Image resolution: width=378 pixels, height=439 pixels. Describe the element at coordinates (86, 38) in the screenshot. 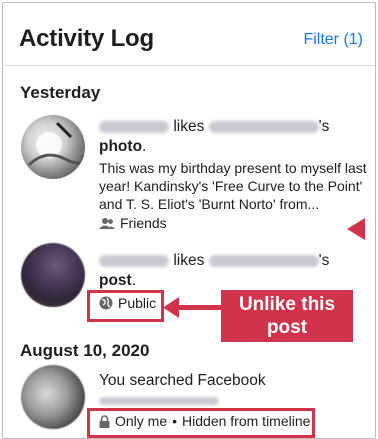

I see `page-title: Activity Log` at that location.